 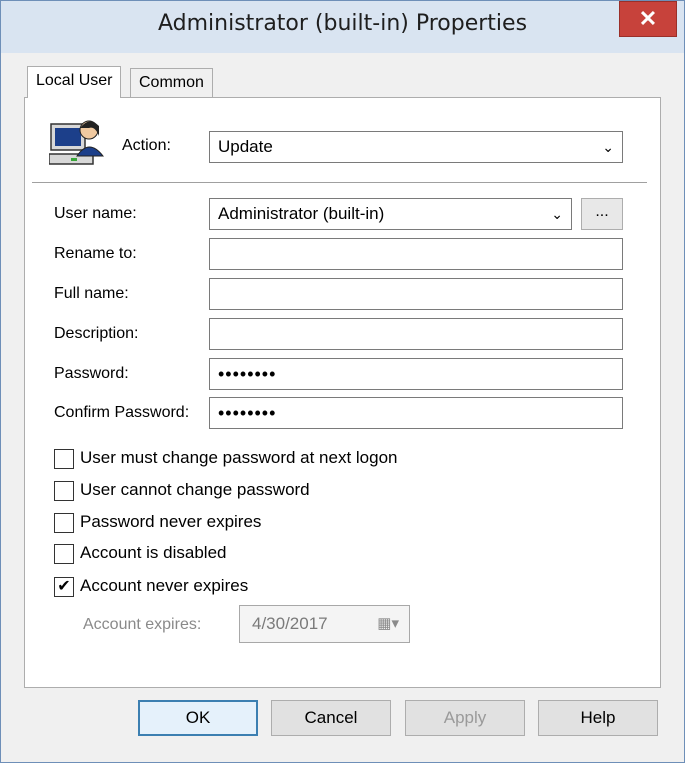 What do you see at coordinates (416, 334) in the screenshot?
I see `description-input` at bounding box center [416, 334].